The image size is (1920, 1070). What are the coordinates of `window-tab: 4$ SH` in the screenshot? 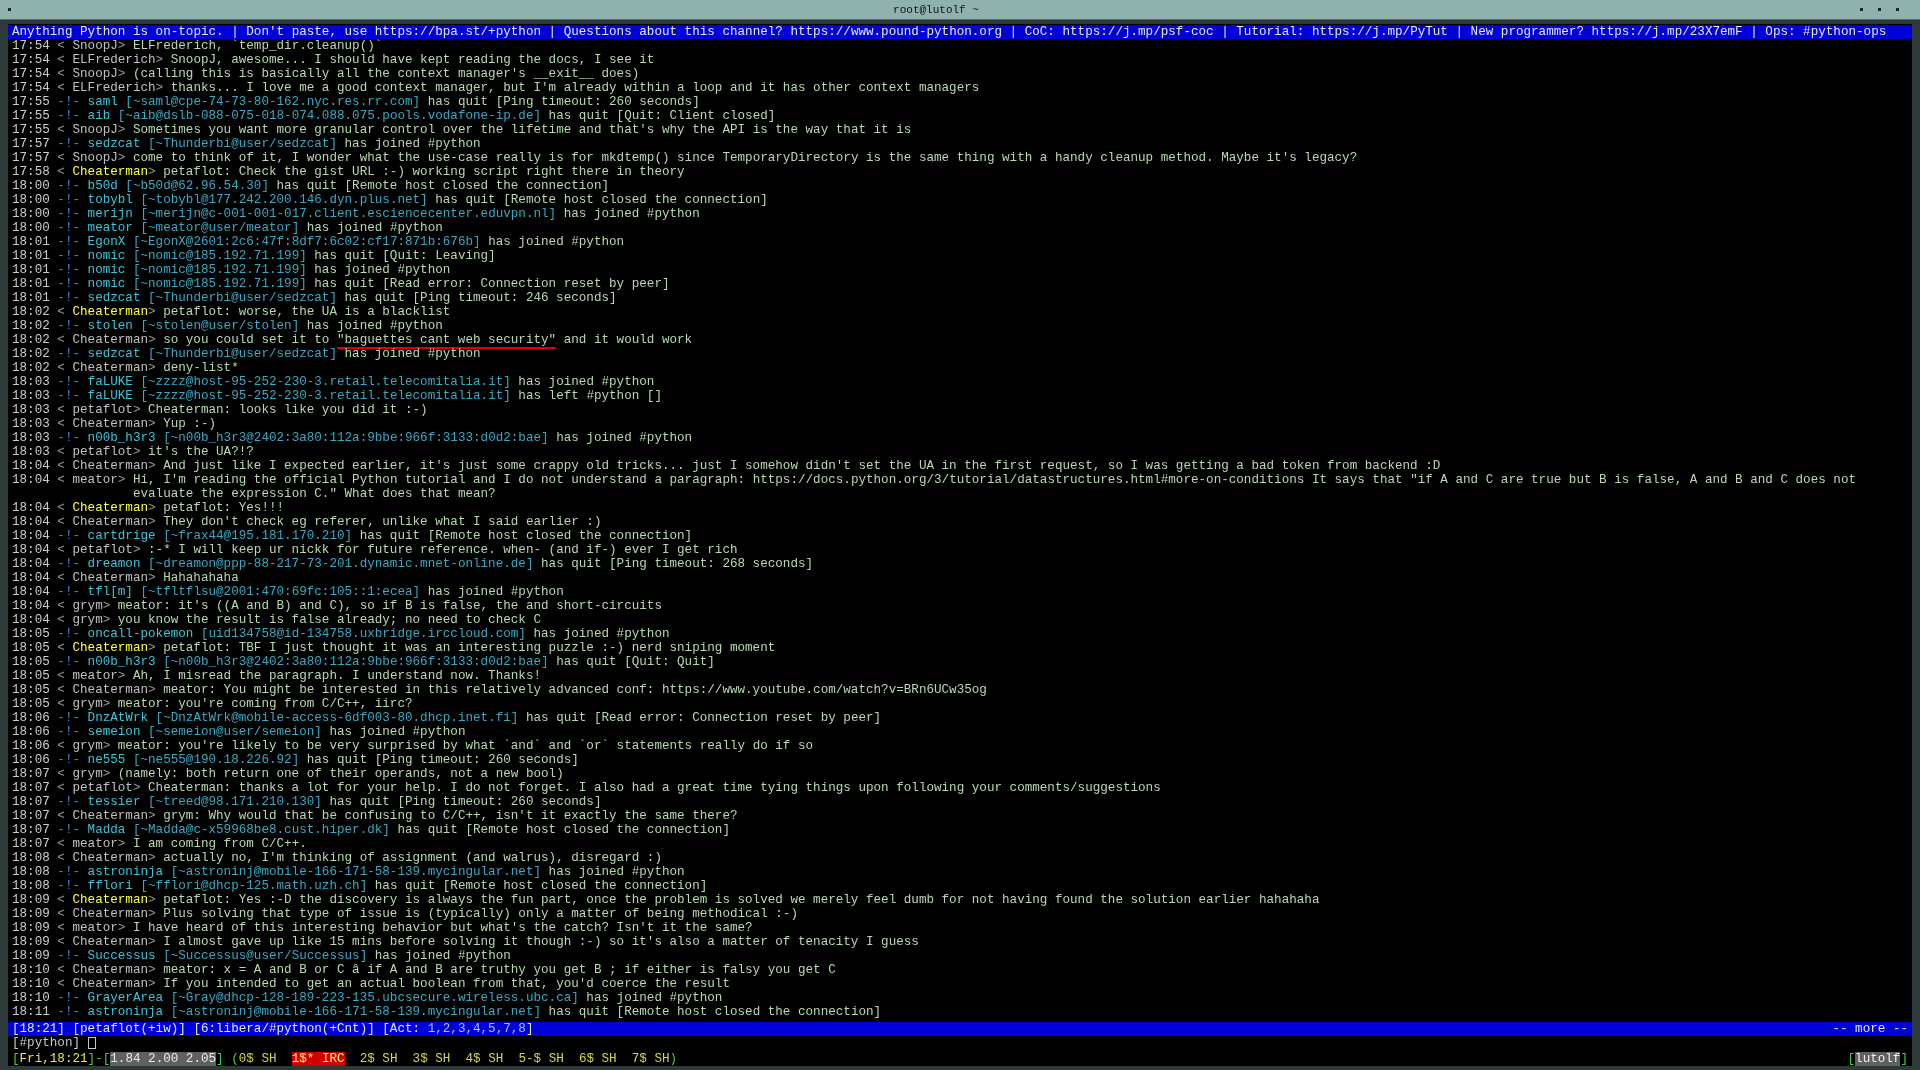 It's located at (484, 1059).